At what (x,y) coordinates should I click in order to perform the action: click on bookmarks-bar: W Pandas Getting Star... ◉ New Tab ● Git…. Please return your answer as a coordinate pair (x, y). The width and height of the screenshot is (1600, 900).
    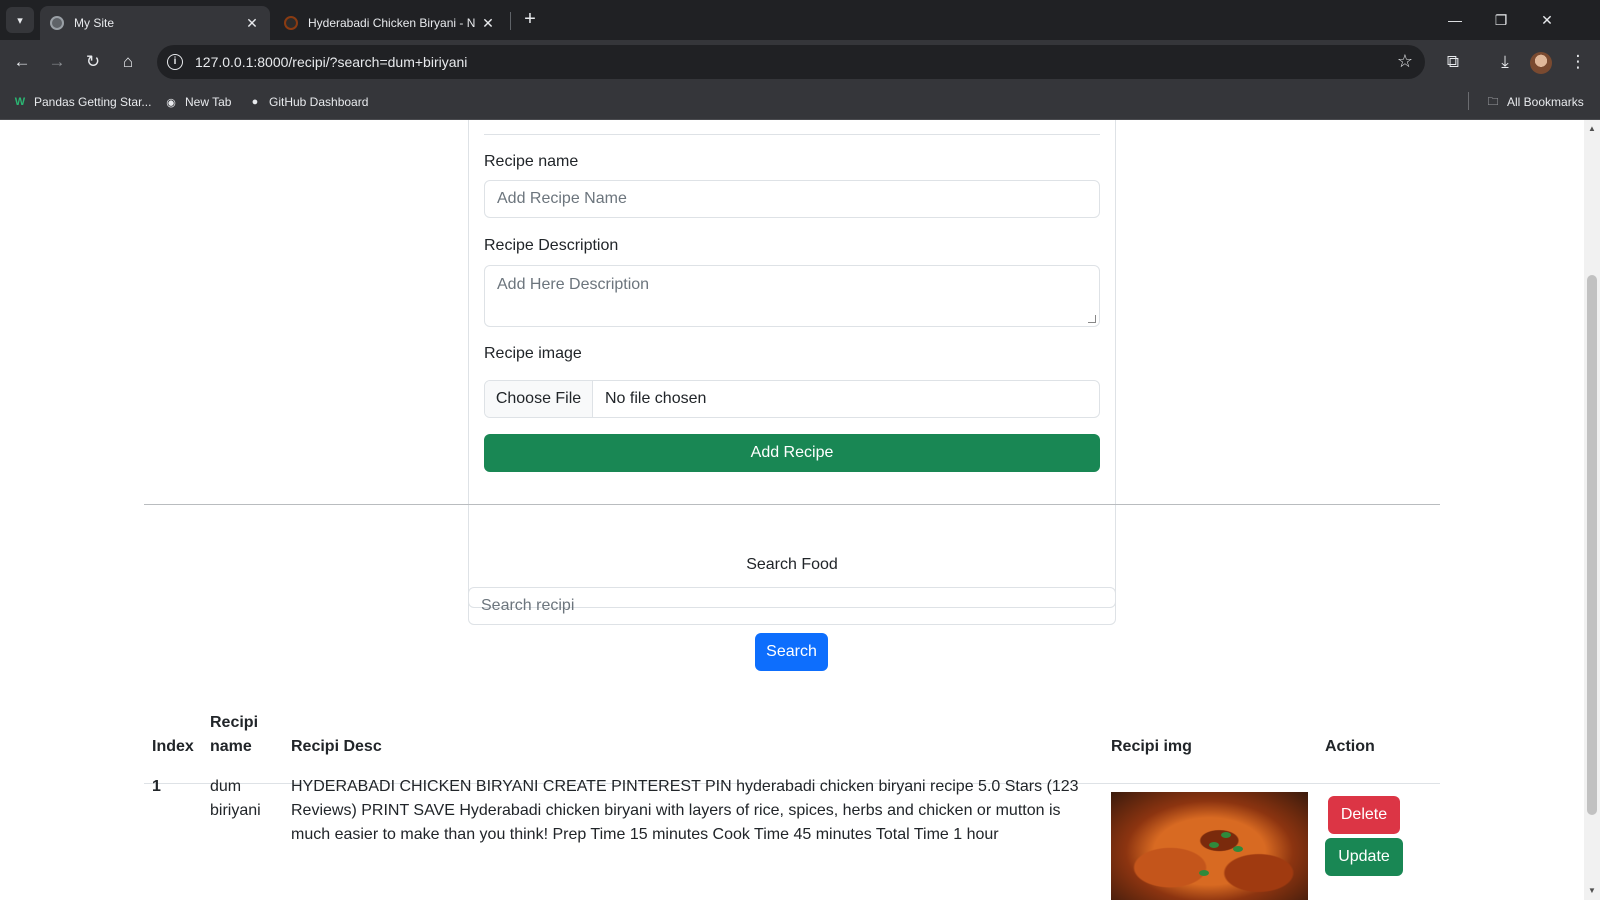
    Looking at the image, I should click on (800, 102).